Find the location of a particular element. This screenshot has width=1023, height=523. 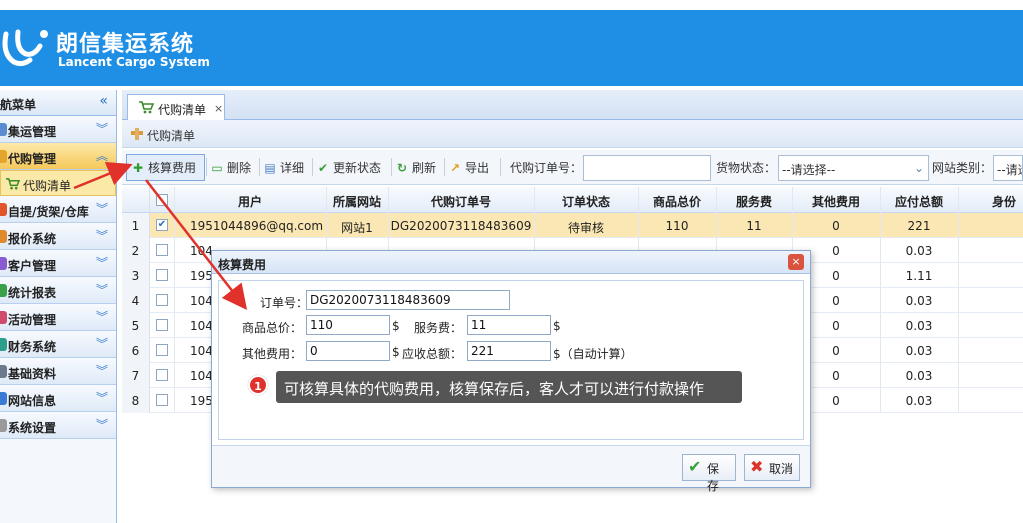

sidebar-item: 代购管理 ︽ is located at coordinates (58, 156).